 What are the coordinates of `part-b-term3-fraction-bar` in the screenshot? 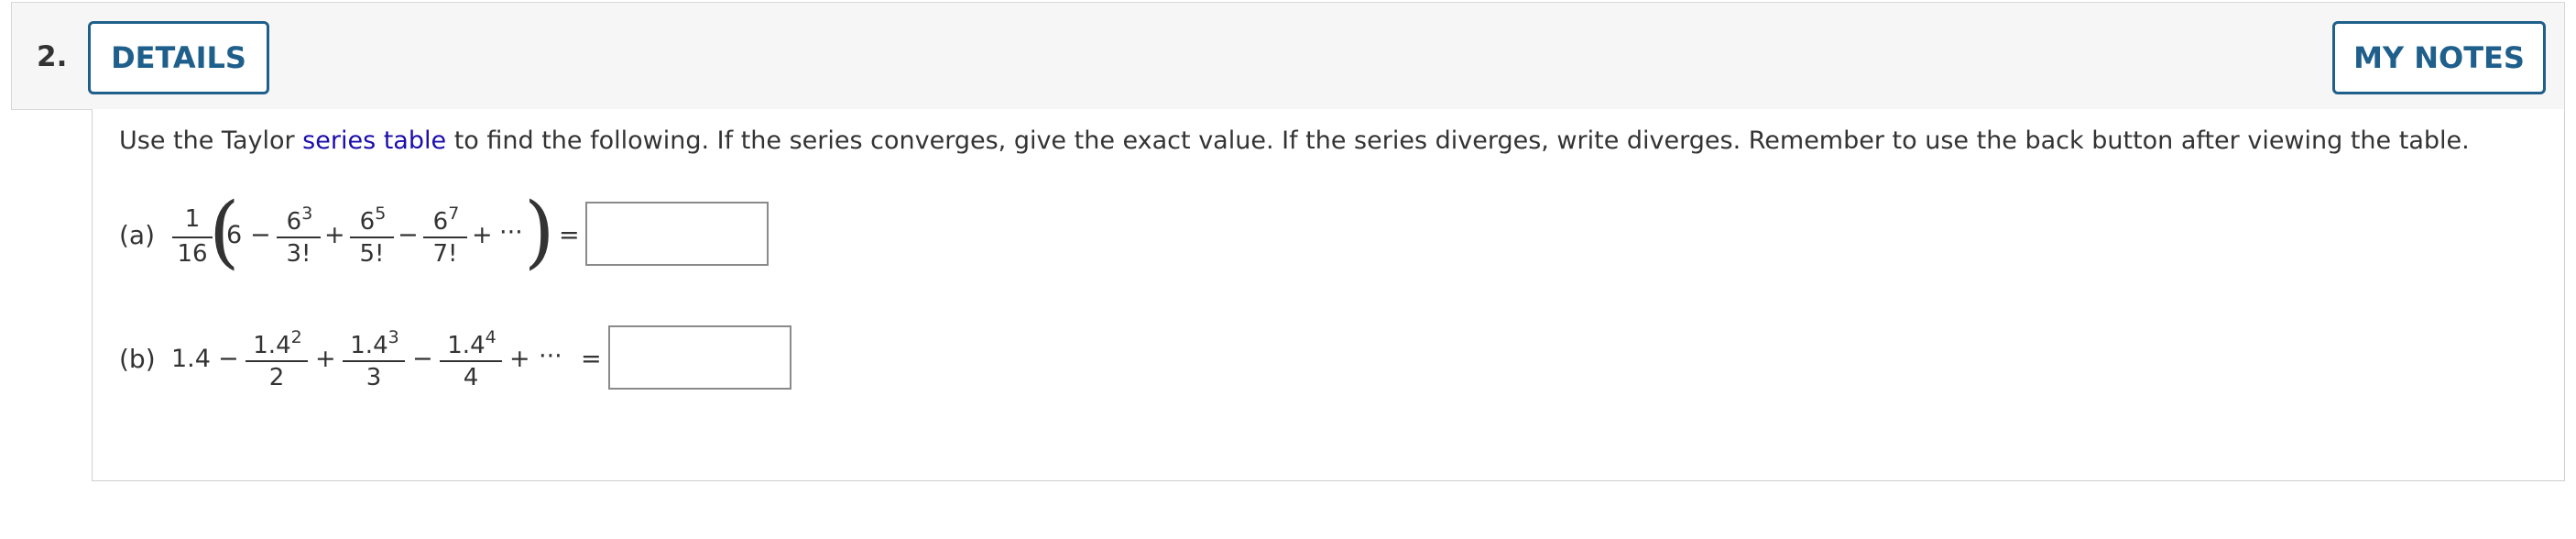 It's located at (374, 361).